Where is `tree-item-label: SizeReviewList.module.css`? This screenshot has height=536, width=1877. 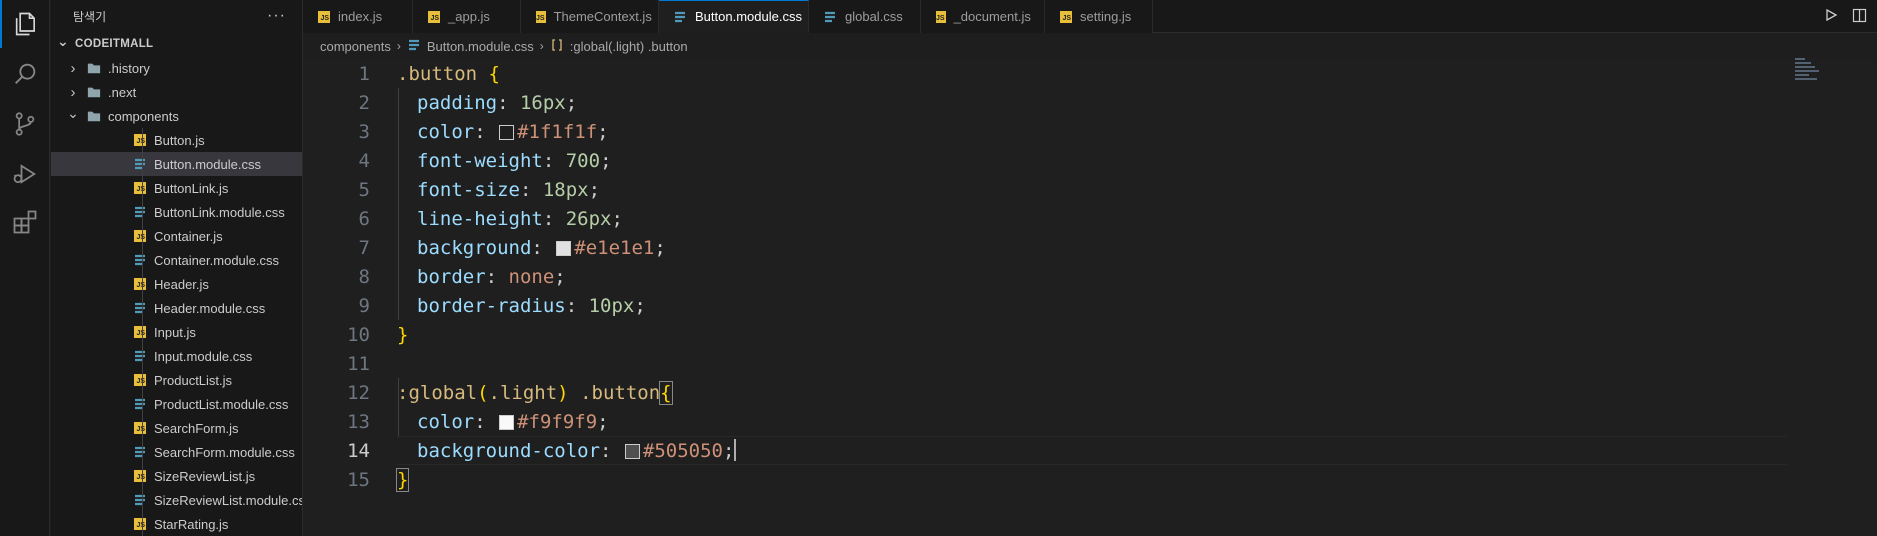
tree-item-label: SizeReviewList.module.css is located at coordinates (228, 500).